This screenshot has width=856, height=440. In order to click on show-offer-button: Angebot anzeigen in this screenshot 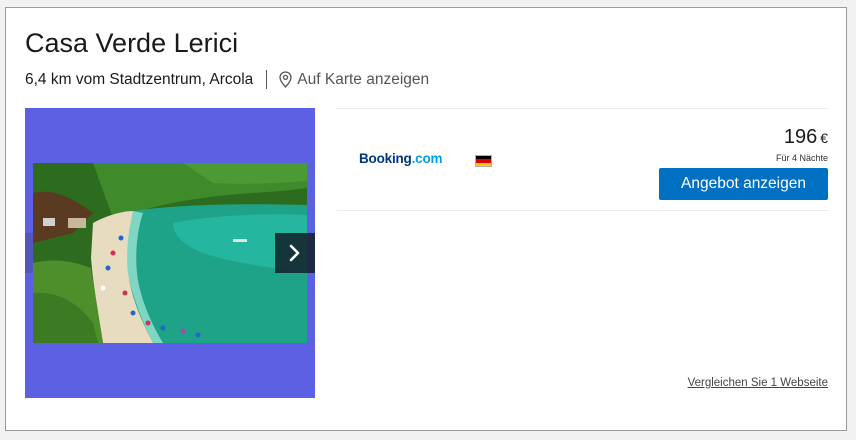, I will do `click(743, 184)`.